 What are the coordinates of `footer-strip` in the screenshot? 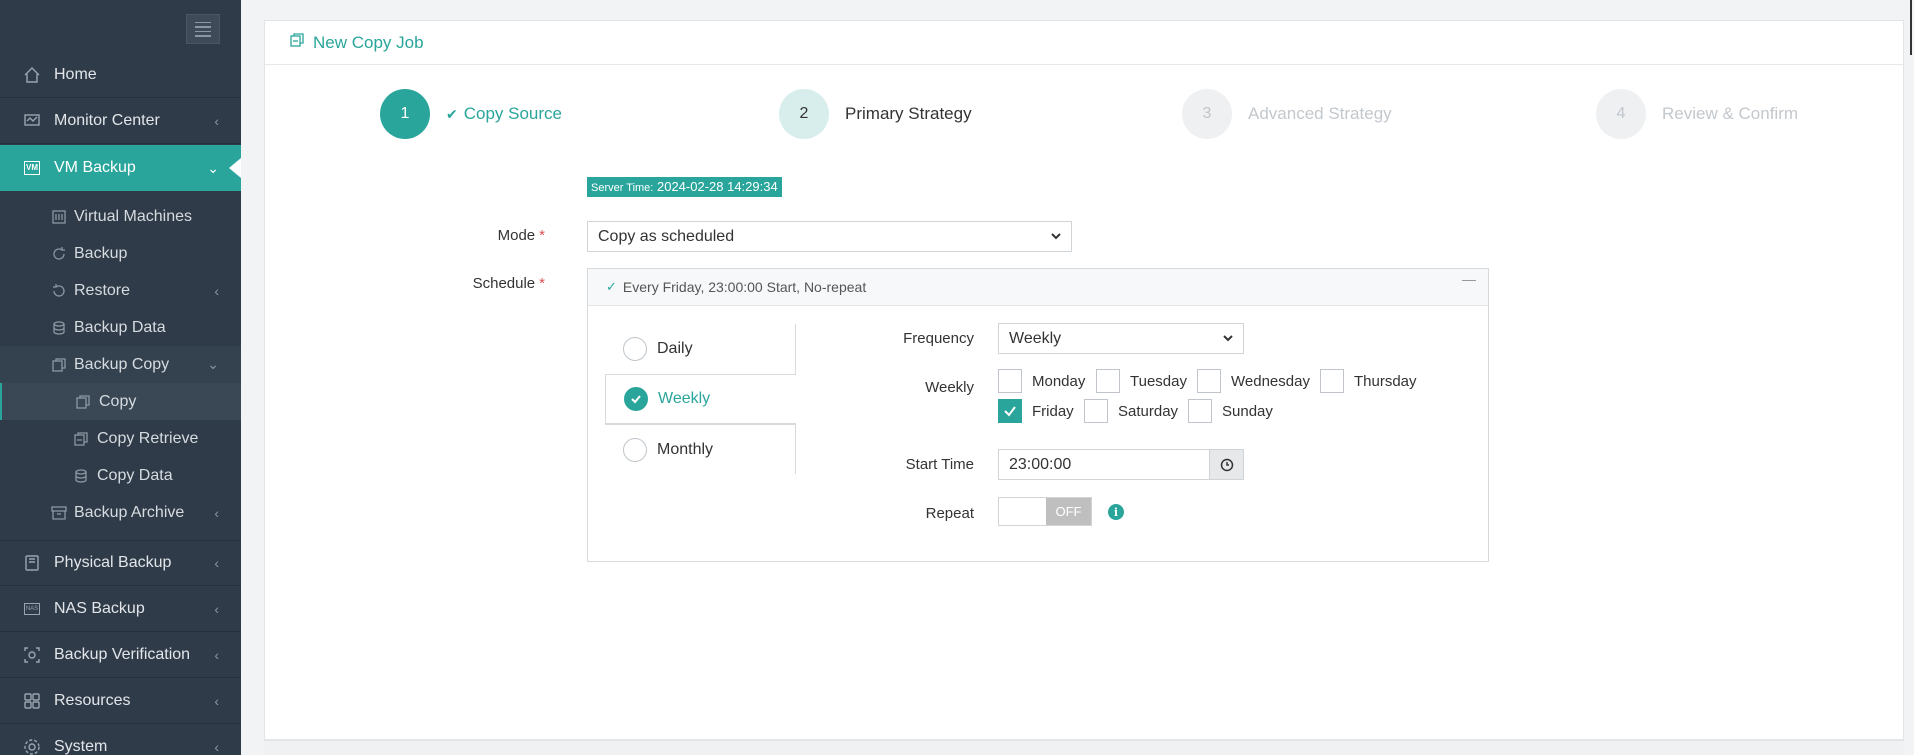 It's located at (1084, 747).